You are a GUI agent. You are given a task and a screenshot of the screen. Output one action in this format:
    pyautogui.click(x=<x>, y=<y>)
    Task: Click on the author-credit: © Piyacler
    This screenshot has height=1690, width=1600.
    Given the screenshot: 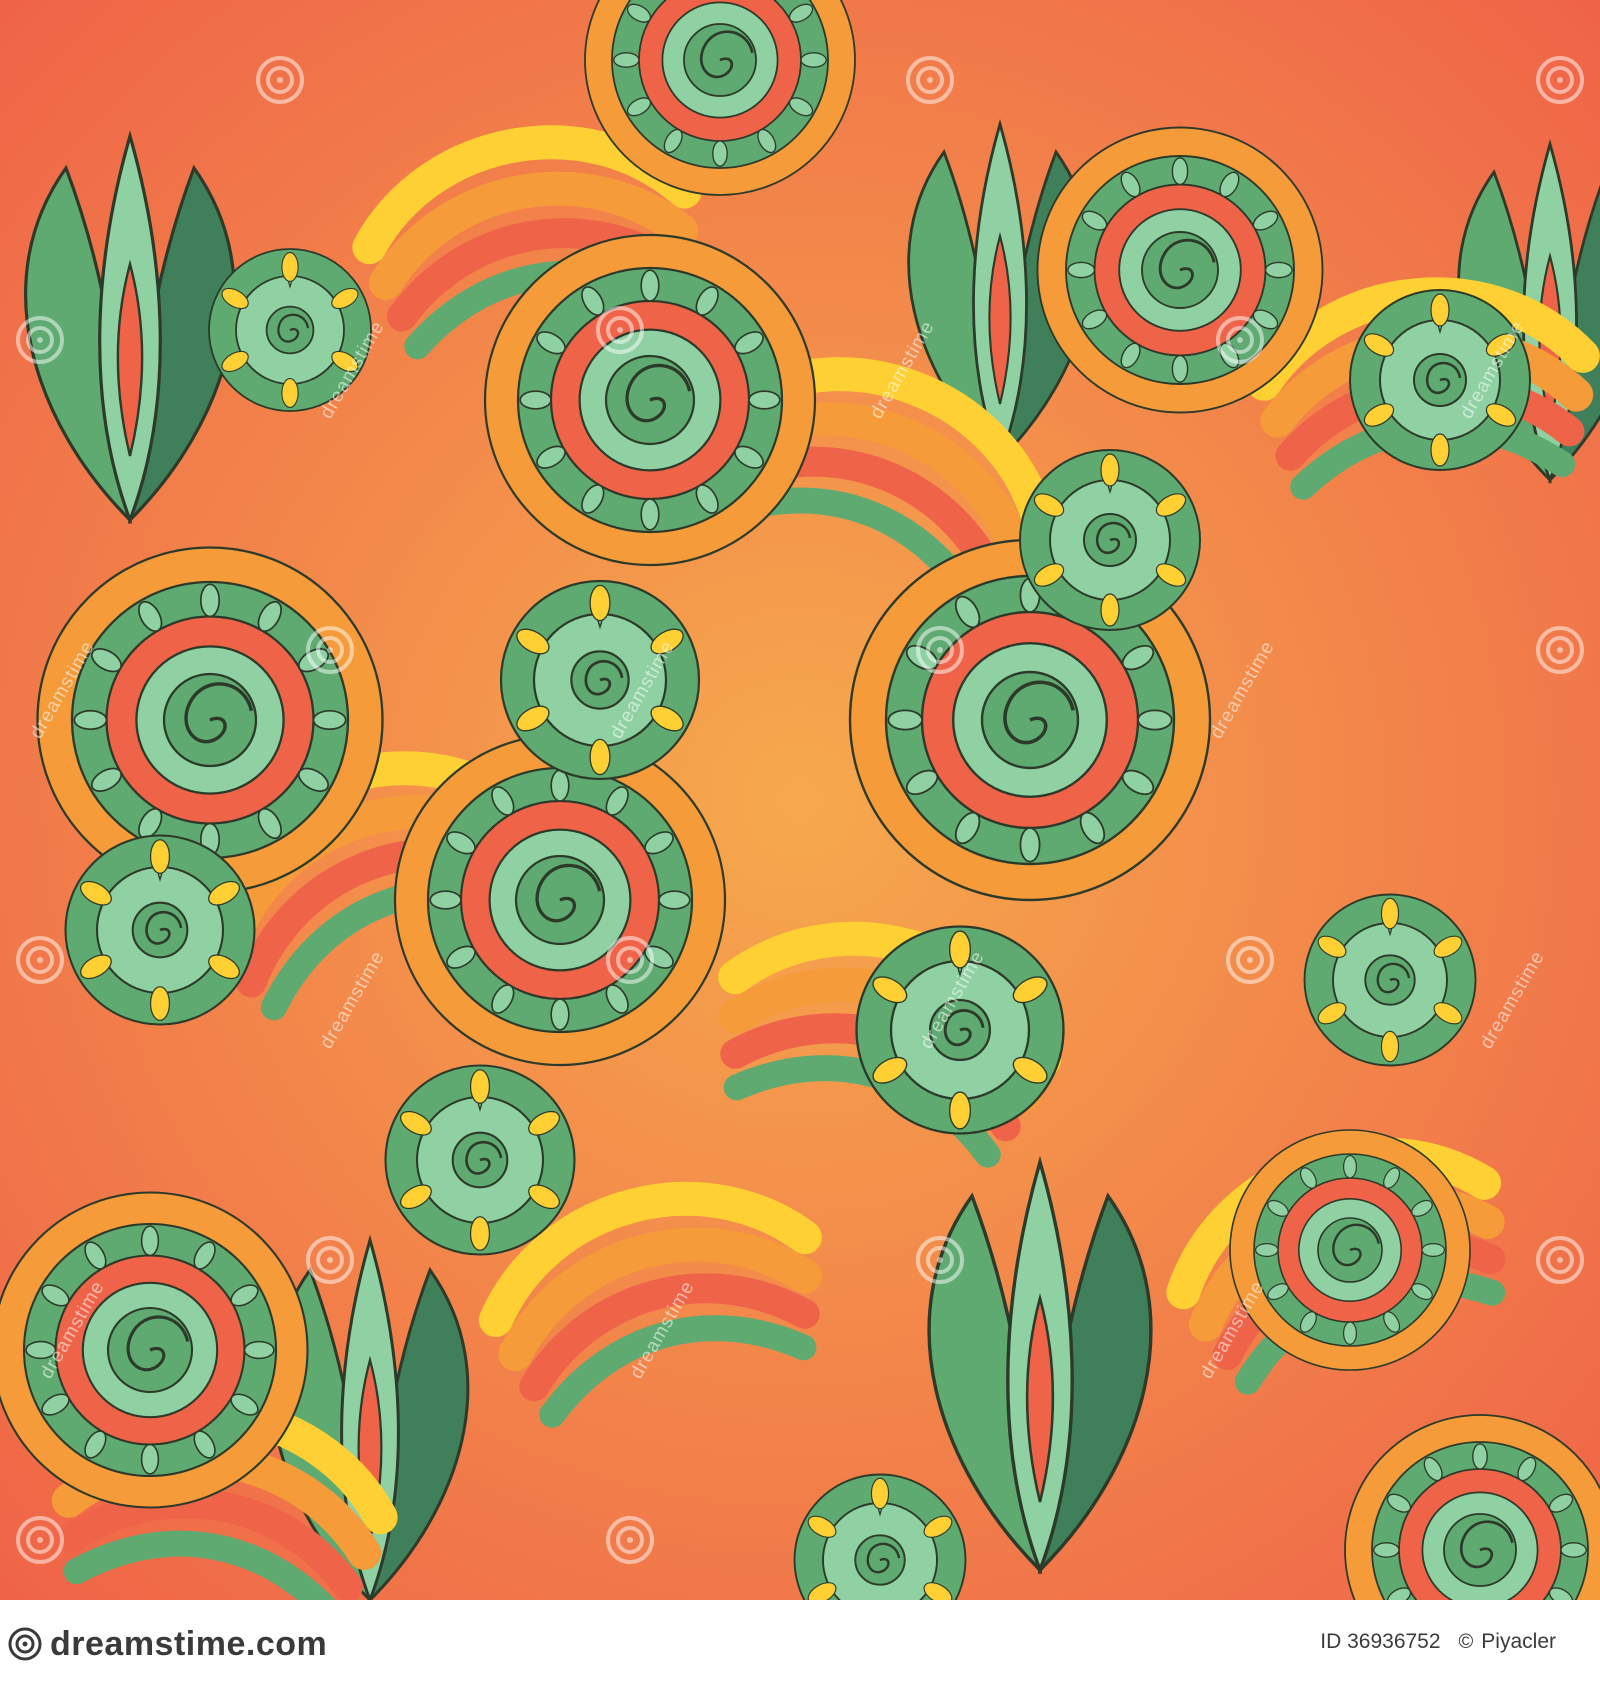 What is the action you would take?
    pyautogui.click(x=1507, y=1642)
    